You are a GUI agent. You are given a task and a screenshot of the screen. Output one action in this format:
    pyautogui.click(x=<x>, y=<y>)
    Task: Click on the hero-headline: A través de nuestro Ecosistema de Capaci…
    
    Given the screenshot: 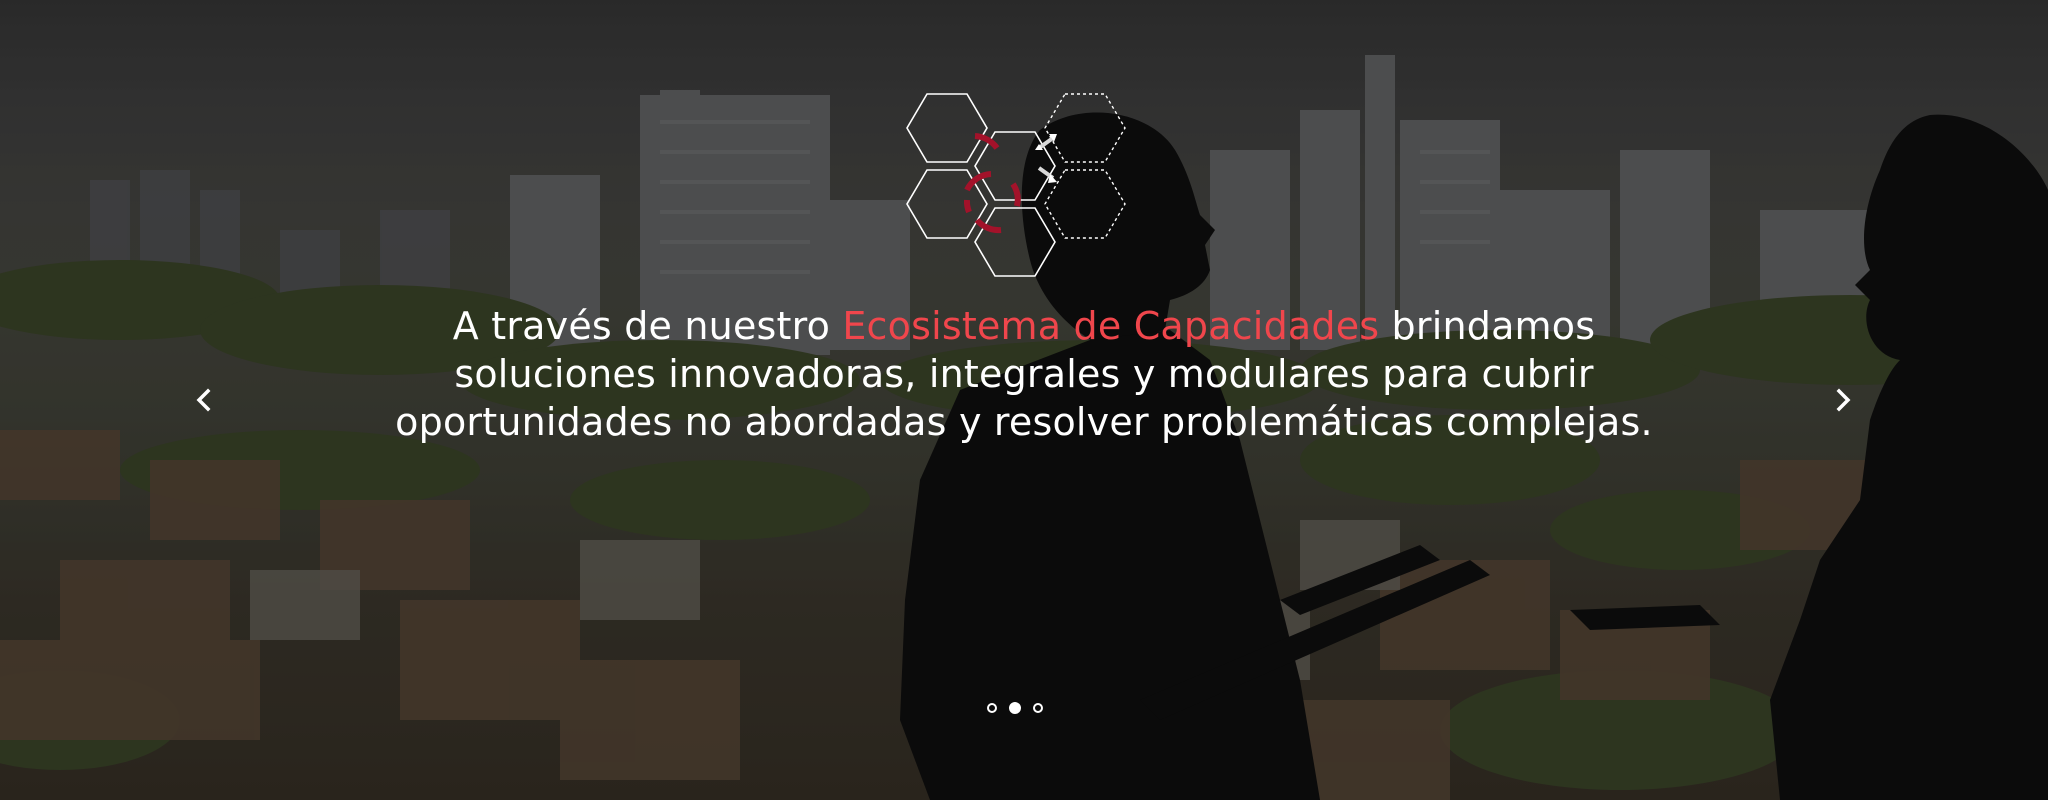 What is the action you would take?
    pyautogui.click(x=1024, y=374)
    